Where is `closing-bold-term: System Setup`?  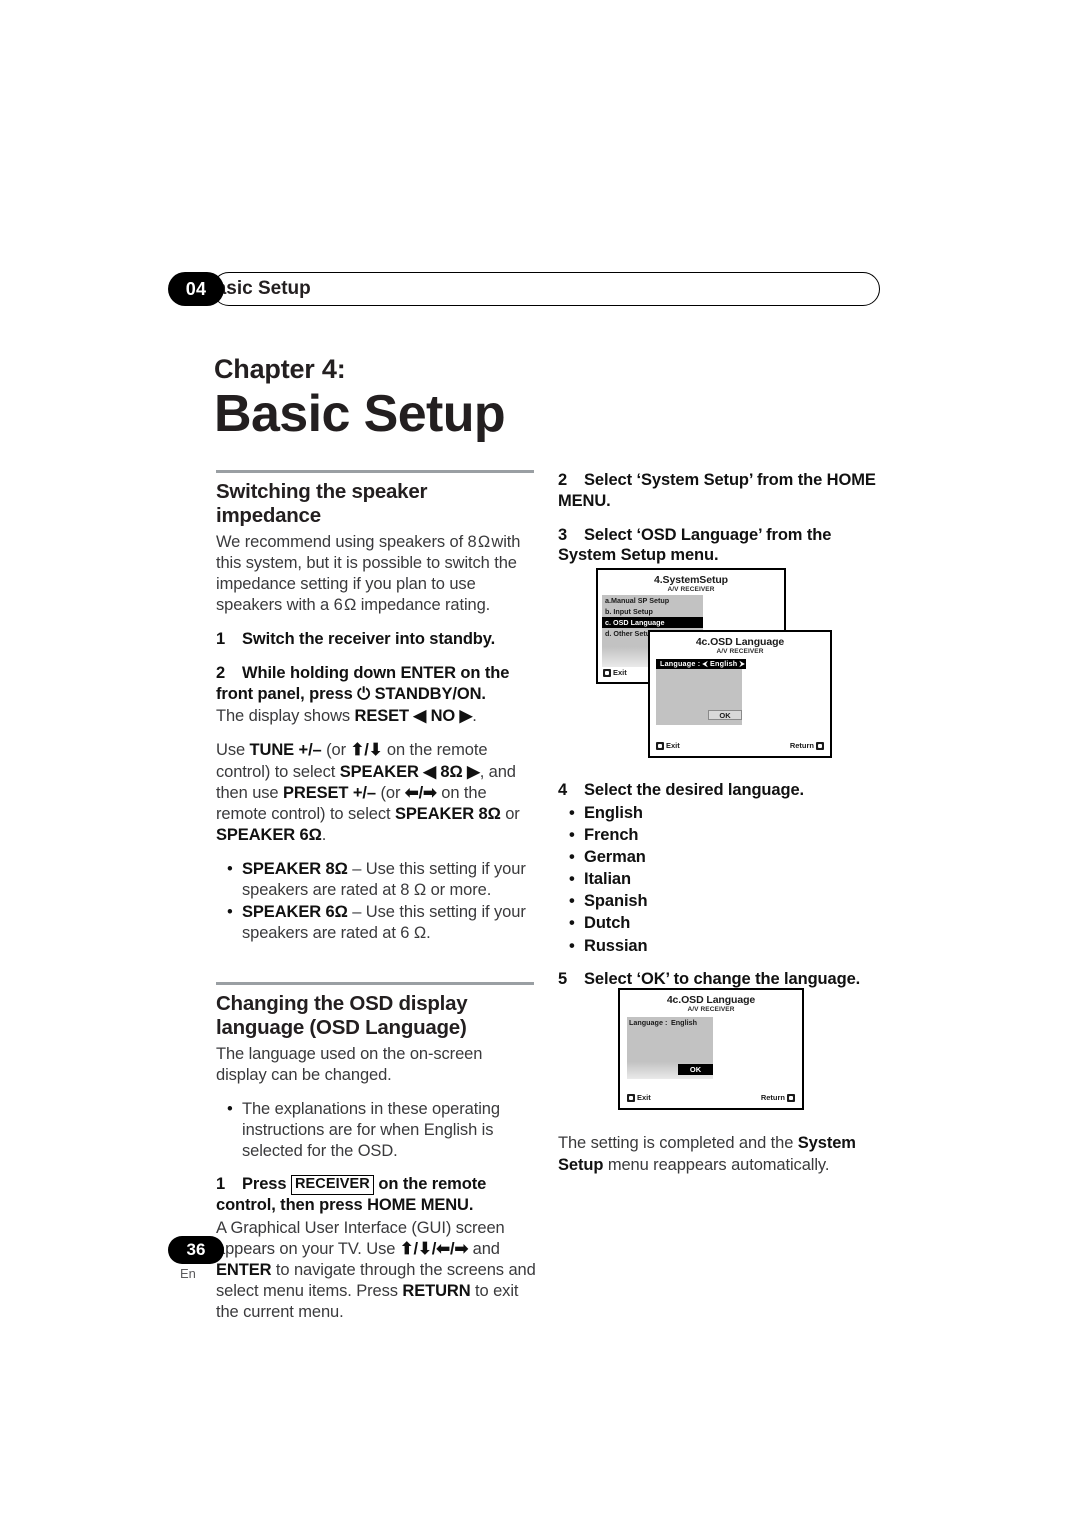 closing-bold-term: System Setup is located at coordinates (707, 1154).